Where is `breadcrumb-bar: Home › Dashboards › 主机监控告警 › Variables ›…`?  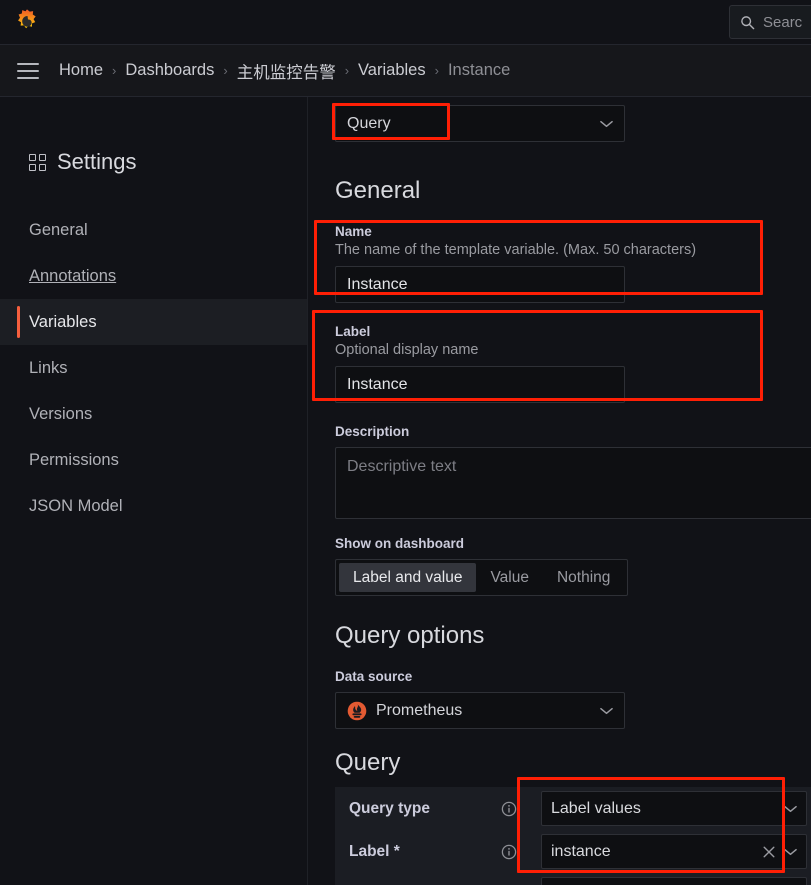
breadcrumb-bar: Home › Dashboards › 主机监控告警 › Variables ›… is located at coordinates (405, 71).